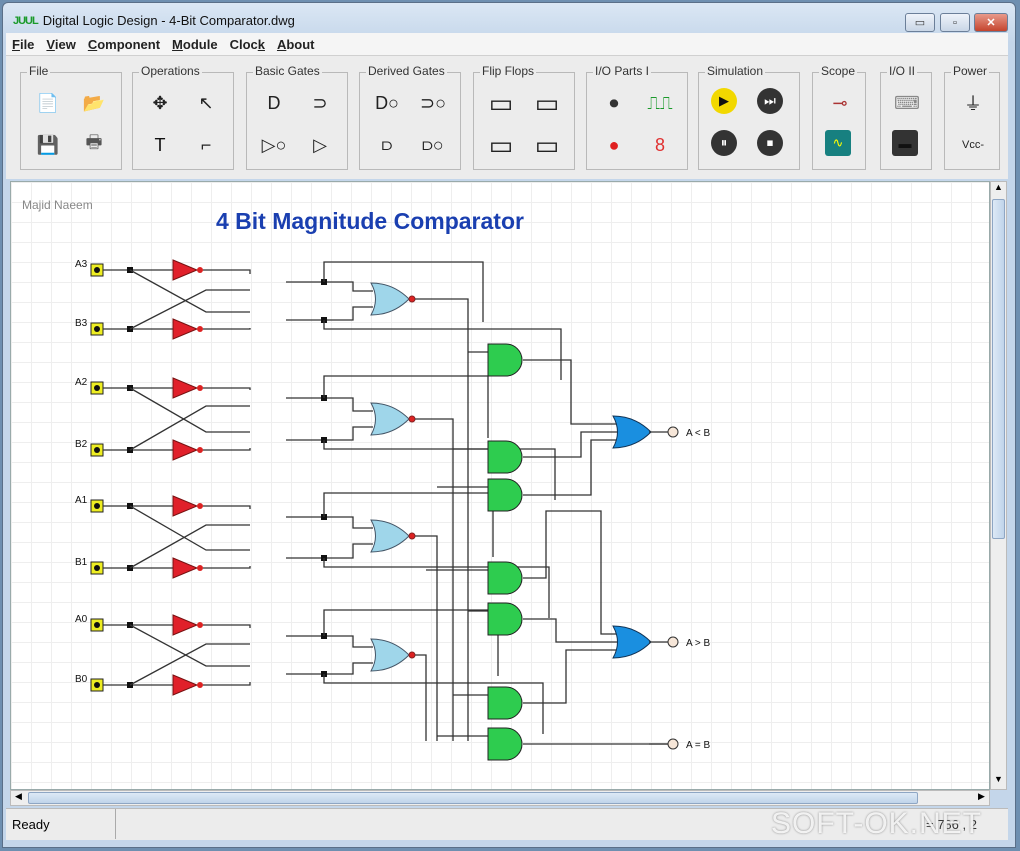  I want to click on stop-button: ⏹, so click(770, 143).